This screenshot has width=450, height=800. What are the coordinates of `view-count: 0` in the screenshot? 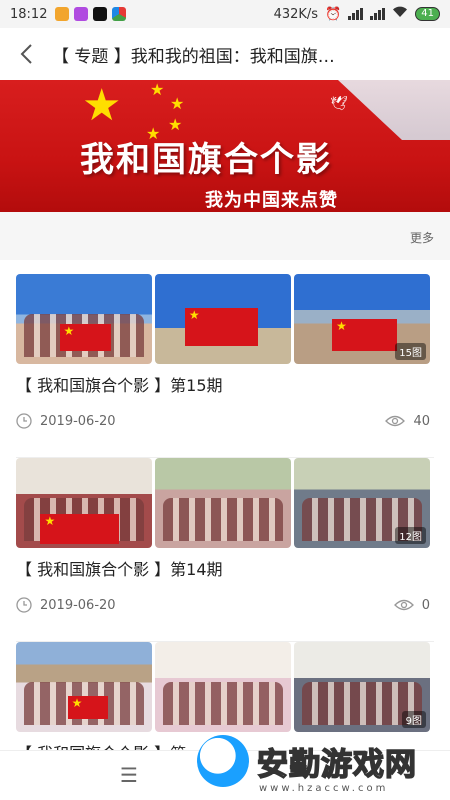 It's located at (425, 605).